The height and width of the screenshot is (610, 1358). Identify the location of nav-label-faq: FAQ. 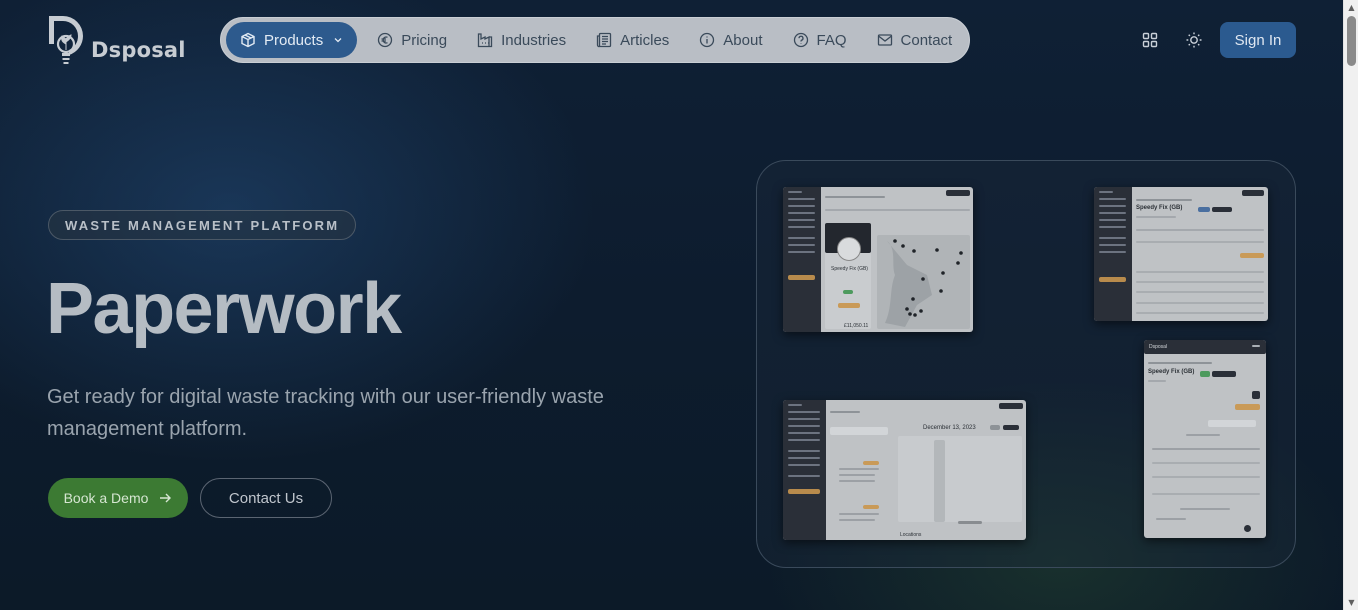
(831, 40).